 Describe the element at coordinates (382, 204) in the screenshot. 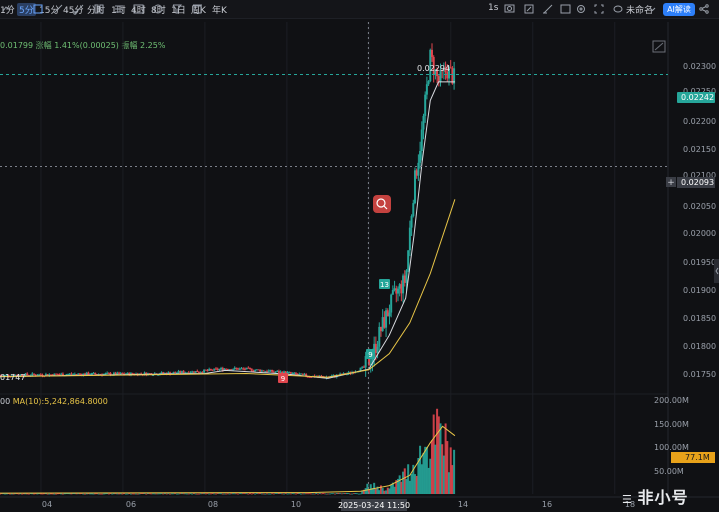

I see `magnifier-icon` at that location.